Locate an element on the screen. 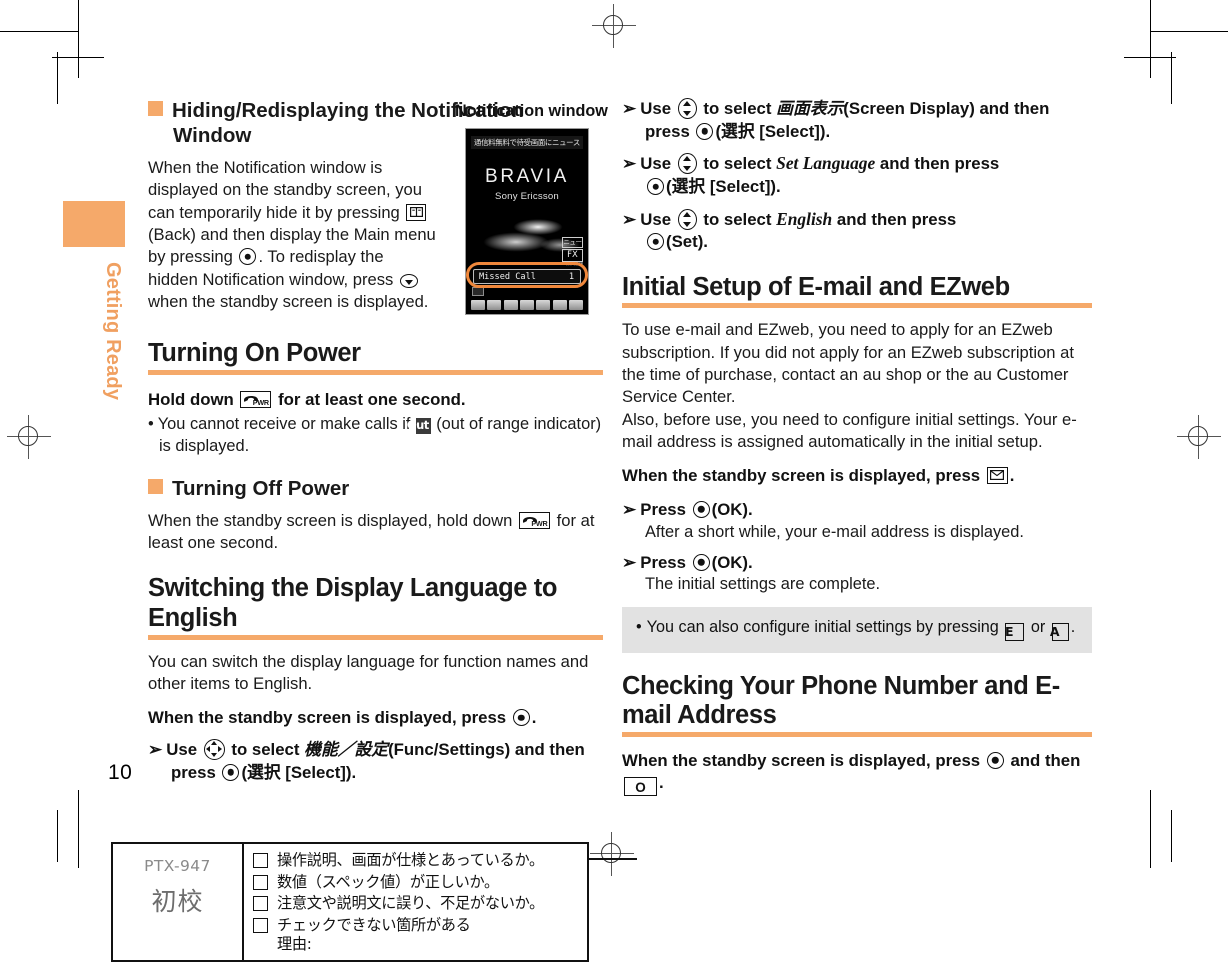 Image resolution: width=1228 pixels, height=965 pixels. zero-key-icon: O is located at coordinates (640, 787).